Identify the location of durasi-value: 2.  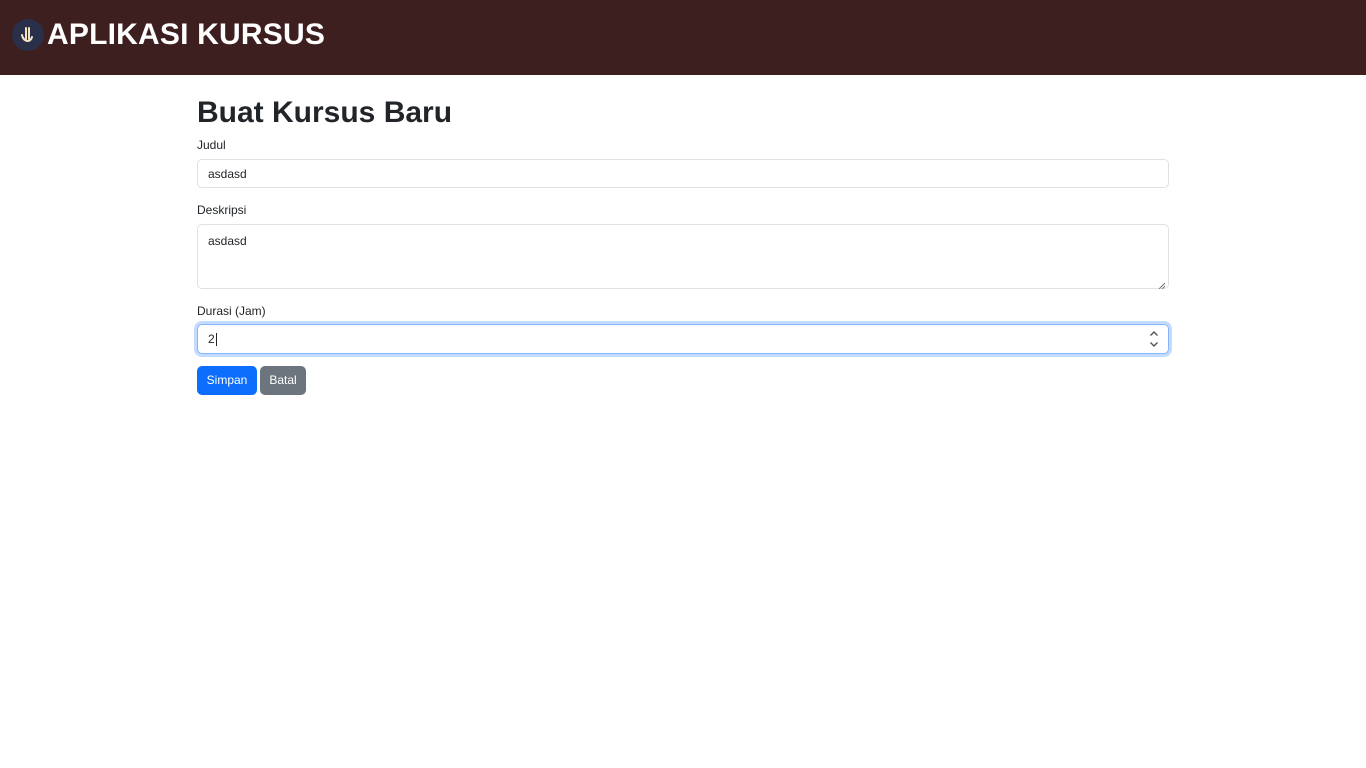
(211, 339).